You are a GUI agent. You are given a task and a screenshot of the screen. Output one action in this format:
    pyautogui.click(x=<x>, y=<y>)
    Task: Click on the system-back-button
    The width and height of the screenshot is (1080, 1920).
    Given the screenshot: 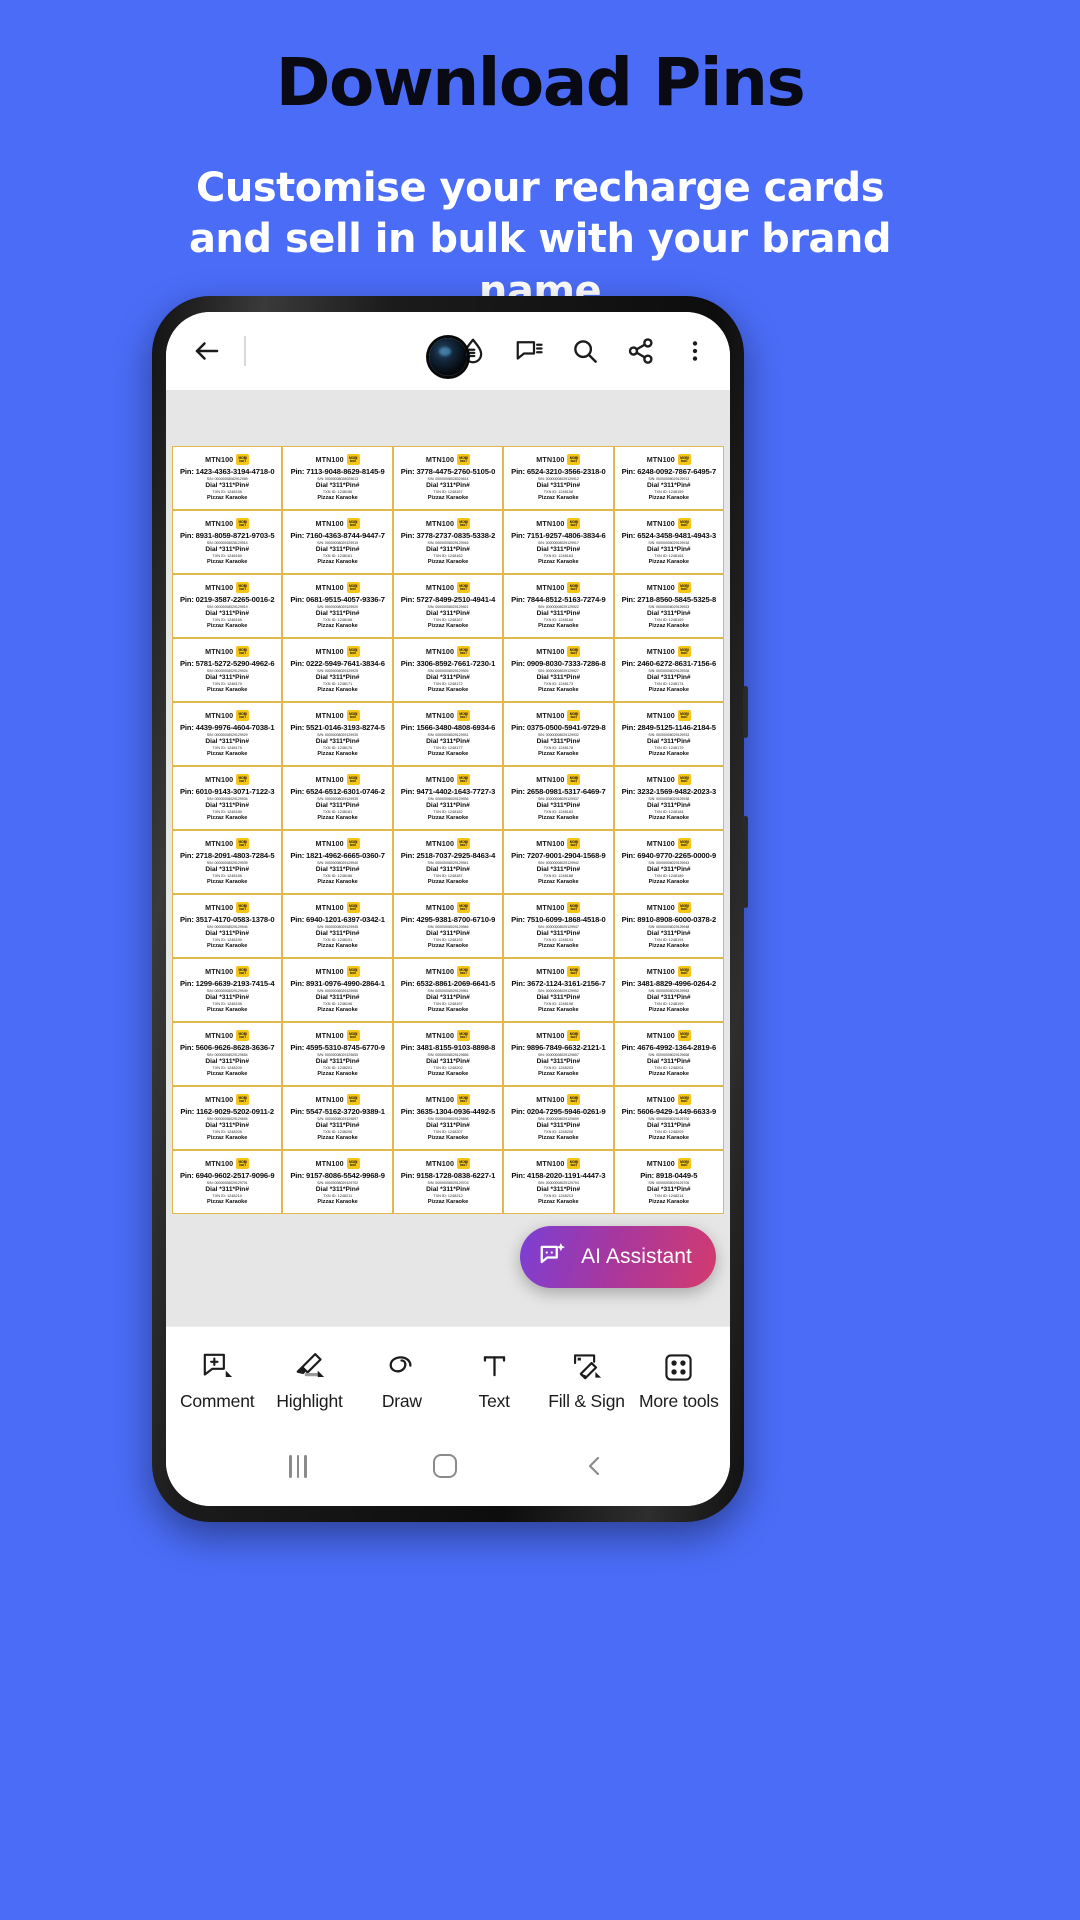 What is the action you would take?
    pyautogui.click(x=595, y=1466)
    